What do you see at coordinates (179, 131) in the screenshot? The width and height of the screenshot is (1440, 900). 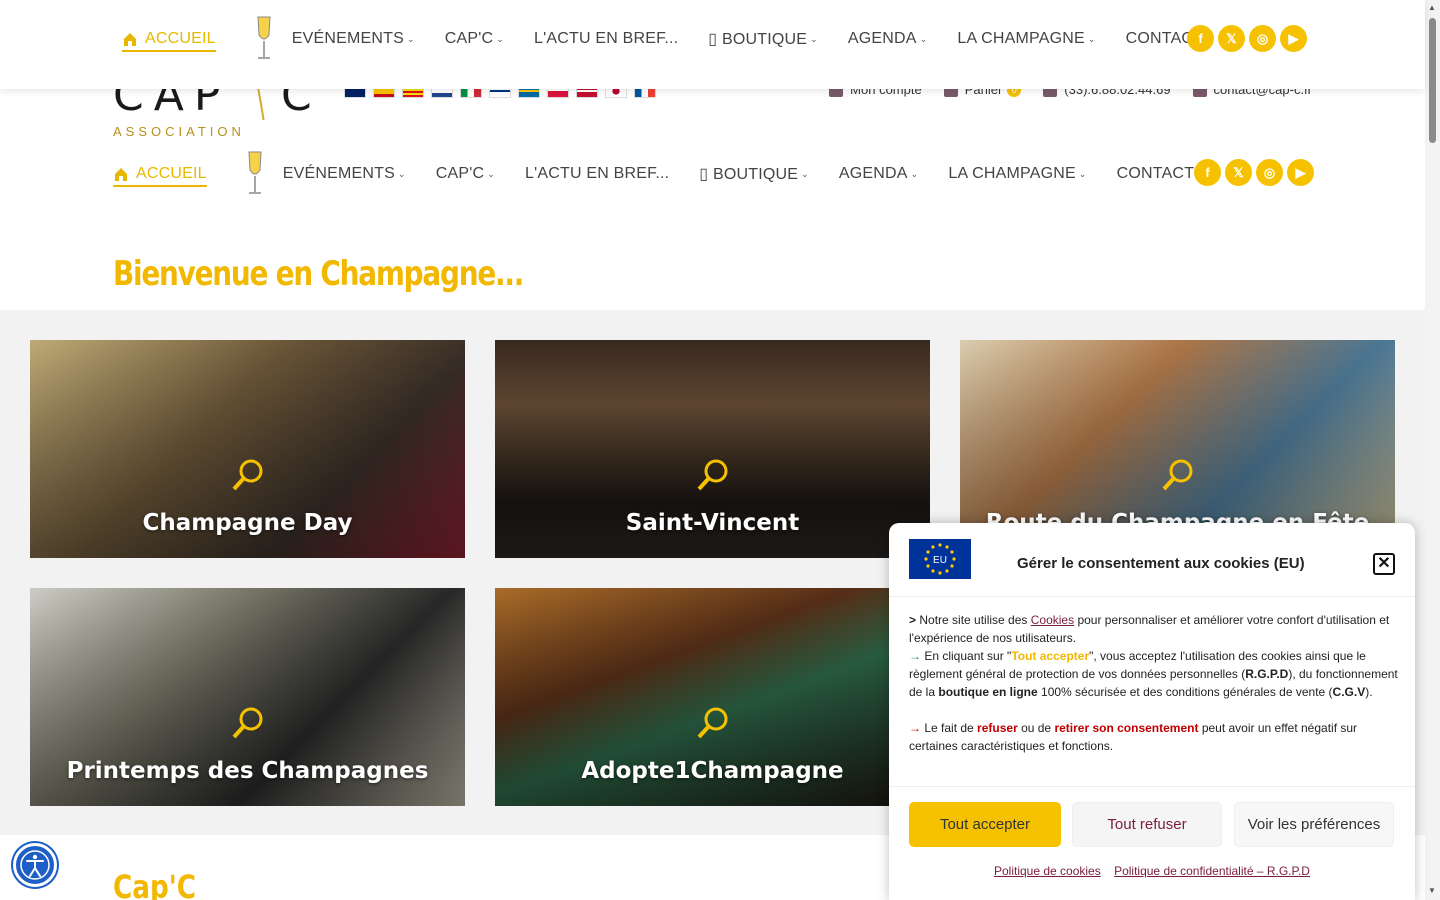 I see `logo-subtitle: ASSOCIATION` at bounding box center [179, 131].